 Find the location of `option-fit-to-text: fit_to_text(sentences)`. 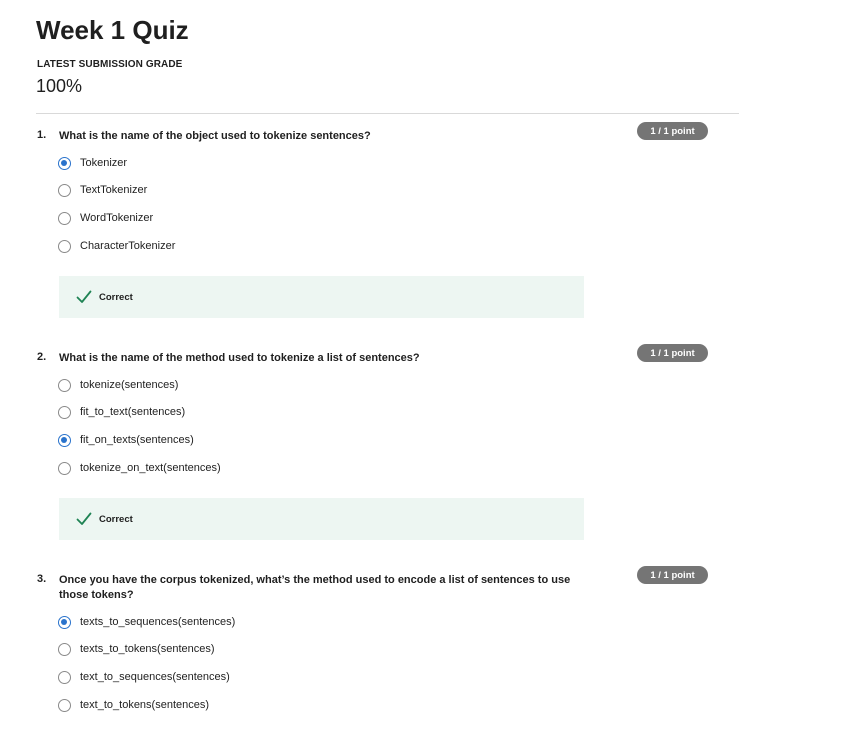

option-fit-to-text: fit_to_text(sentences) is located at coordinates (121, 412).